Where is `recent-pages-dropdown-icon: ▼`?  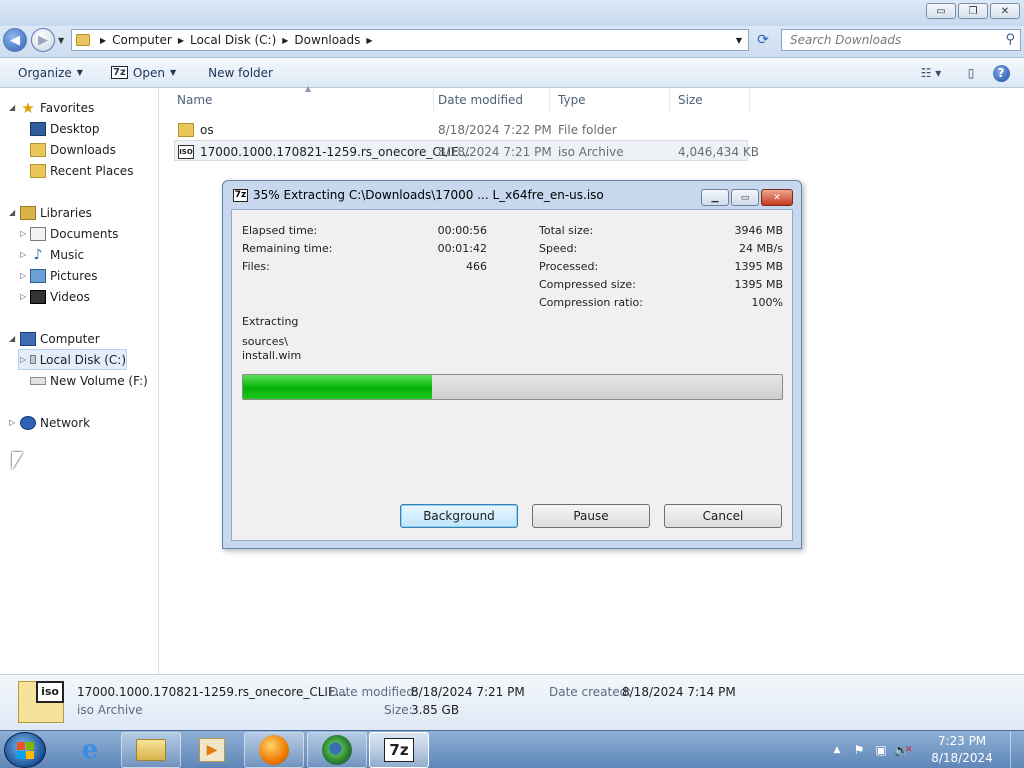 recent-pages-dropdown-icon: ▼ is located at coordinates (61, 40).